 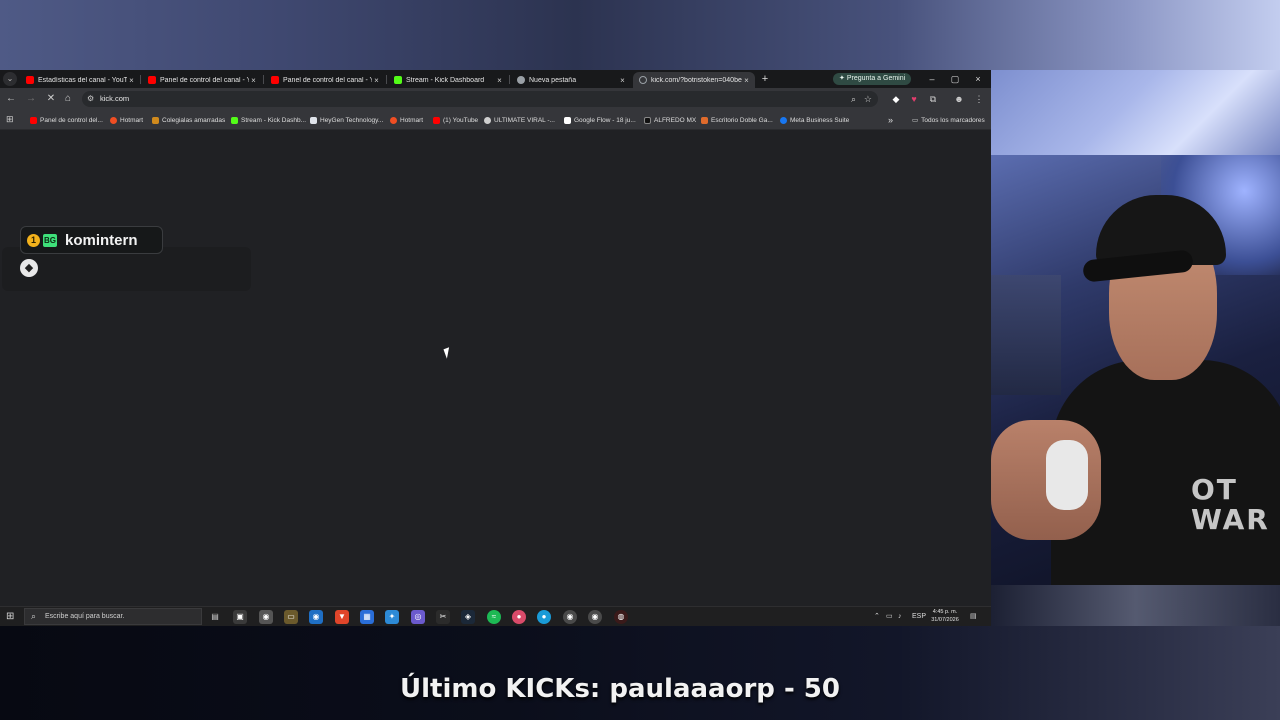 I want to click on home-icon: ⌂, so click(x=68, y=99).